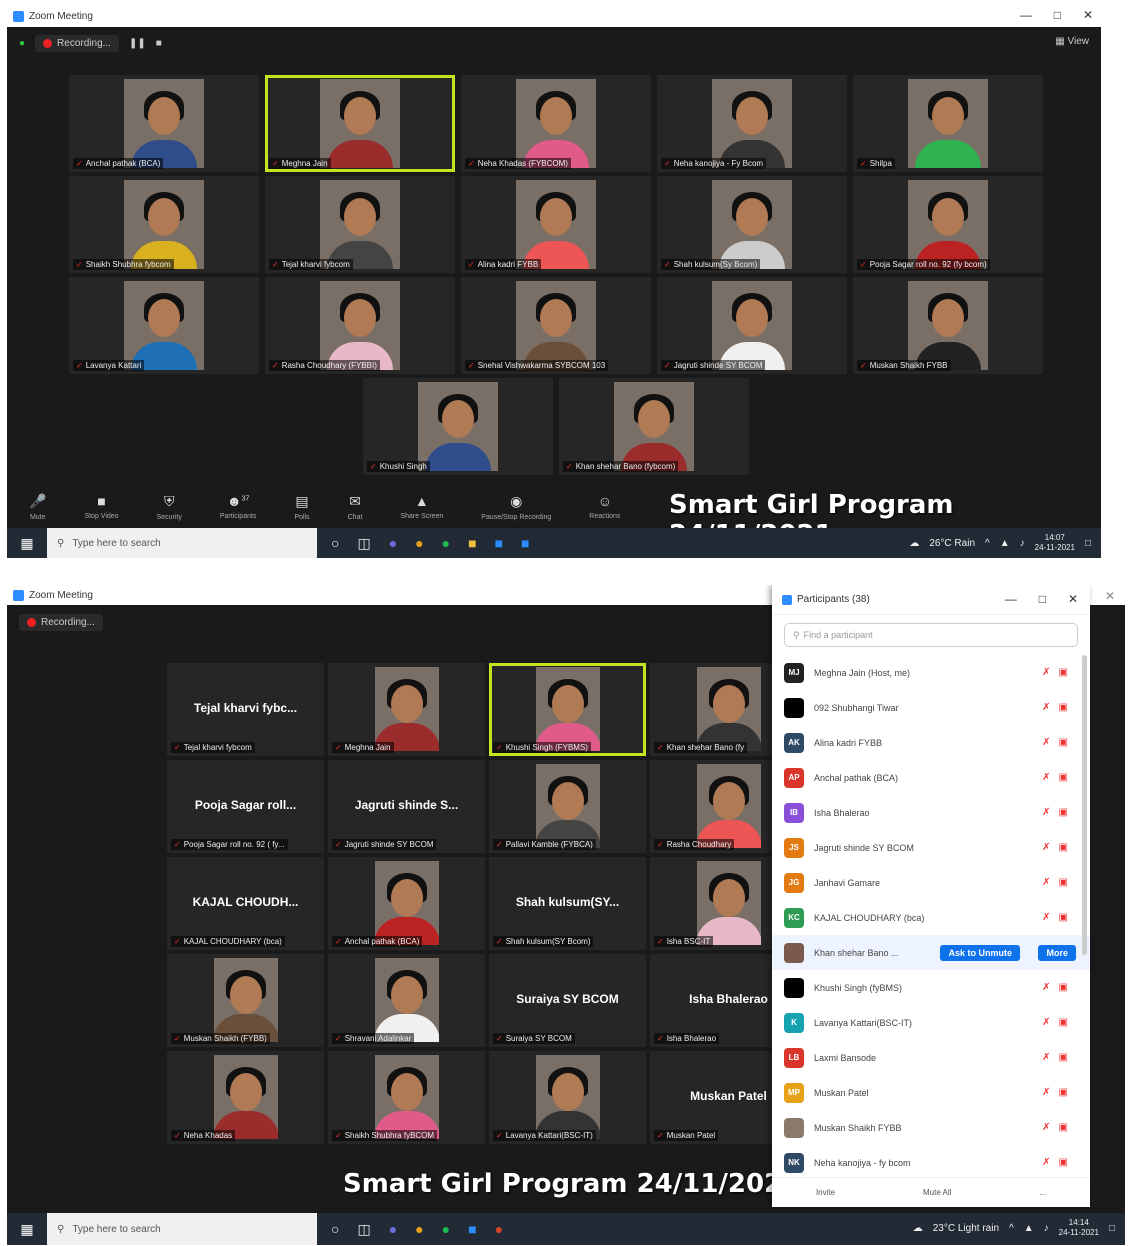 The height and width of the screenshot is (1246, 1128). What do you see at coordinates (931, 952) in the screenshot?
I see `participant-row: Khan shehar Bano ... Ask to Unmute More` at bounding box center [931, 952].